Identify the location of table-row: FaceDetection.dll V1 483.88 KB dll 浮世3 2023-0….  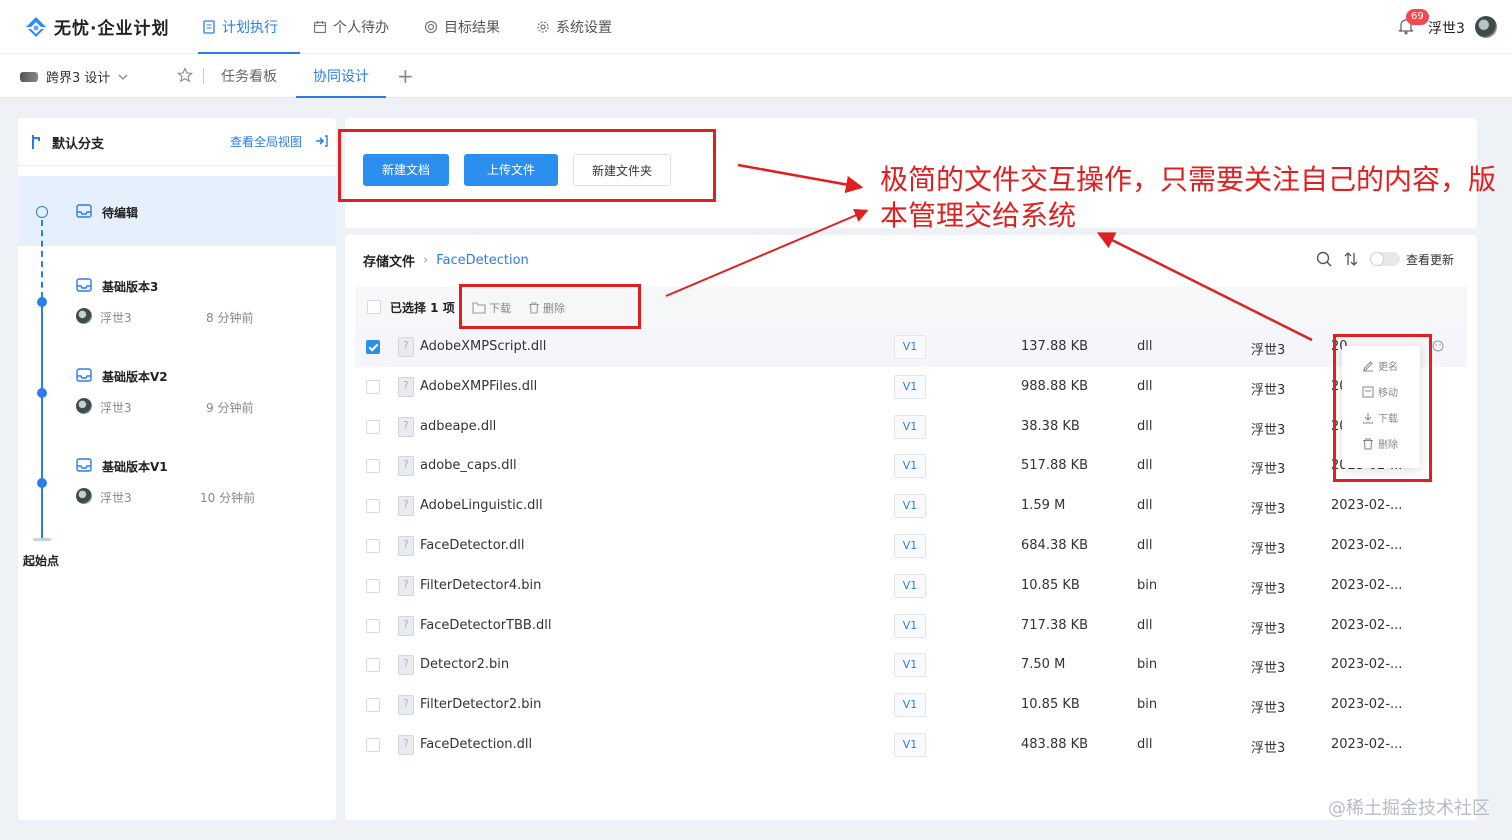
(911, 745).